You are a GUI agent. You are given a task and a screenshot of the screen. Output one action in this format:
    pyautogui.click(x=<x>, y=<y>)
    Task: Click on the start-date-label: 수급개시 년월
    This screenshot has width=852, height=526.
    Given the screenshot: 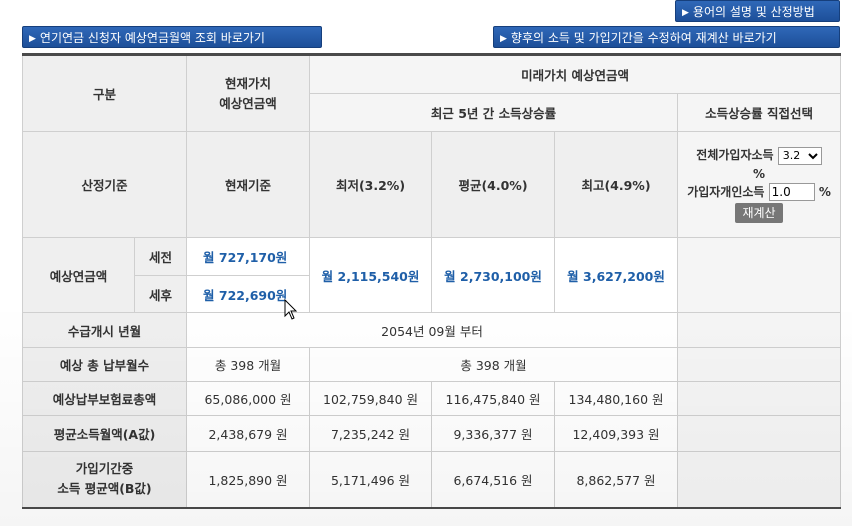 What is the action you would take?
    pyautogui.click(x=104, y=330)
    